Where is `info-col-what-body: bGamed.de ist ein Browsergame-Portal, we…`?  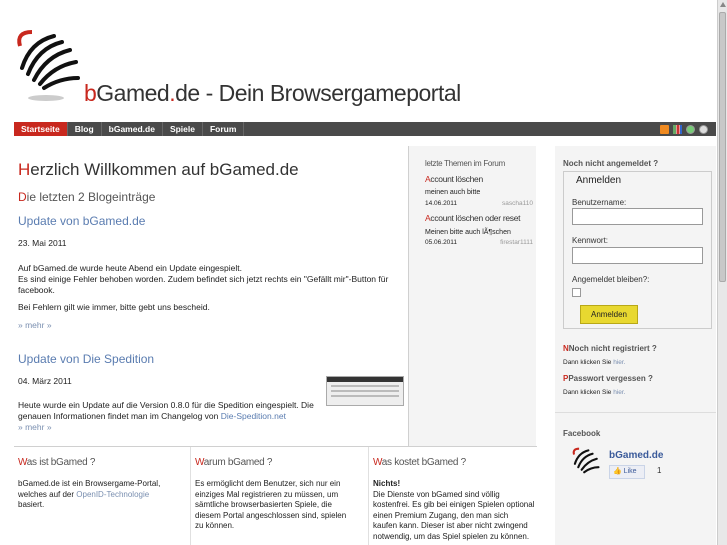
info-col-what-body: bGamed.de ist ein Browsergame-Portal, we… is located at coordinates (89, 495).